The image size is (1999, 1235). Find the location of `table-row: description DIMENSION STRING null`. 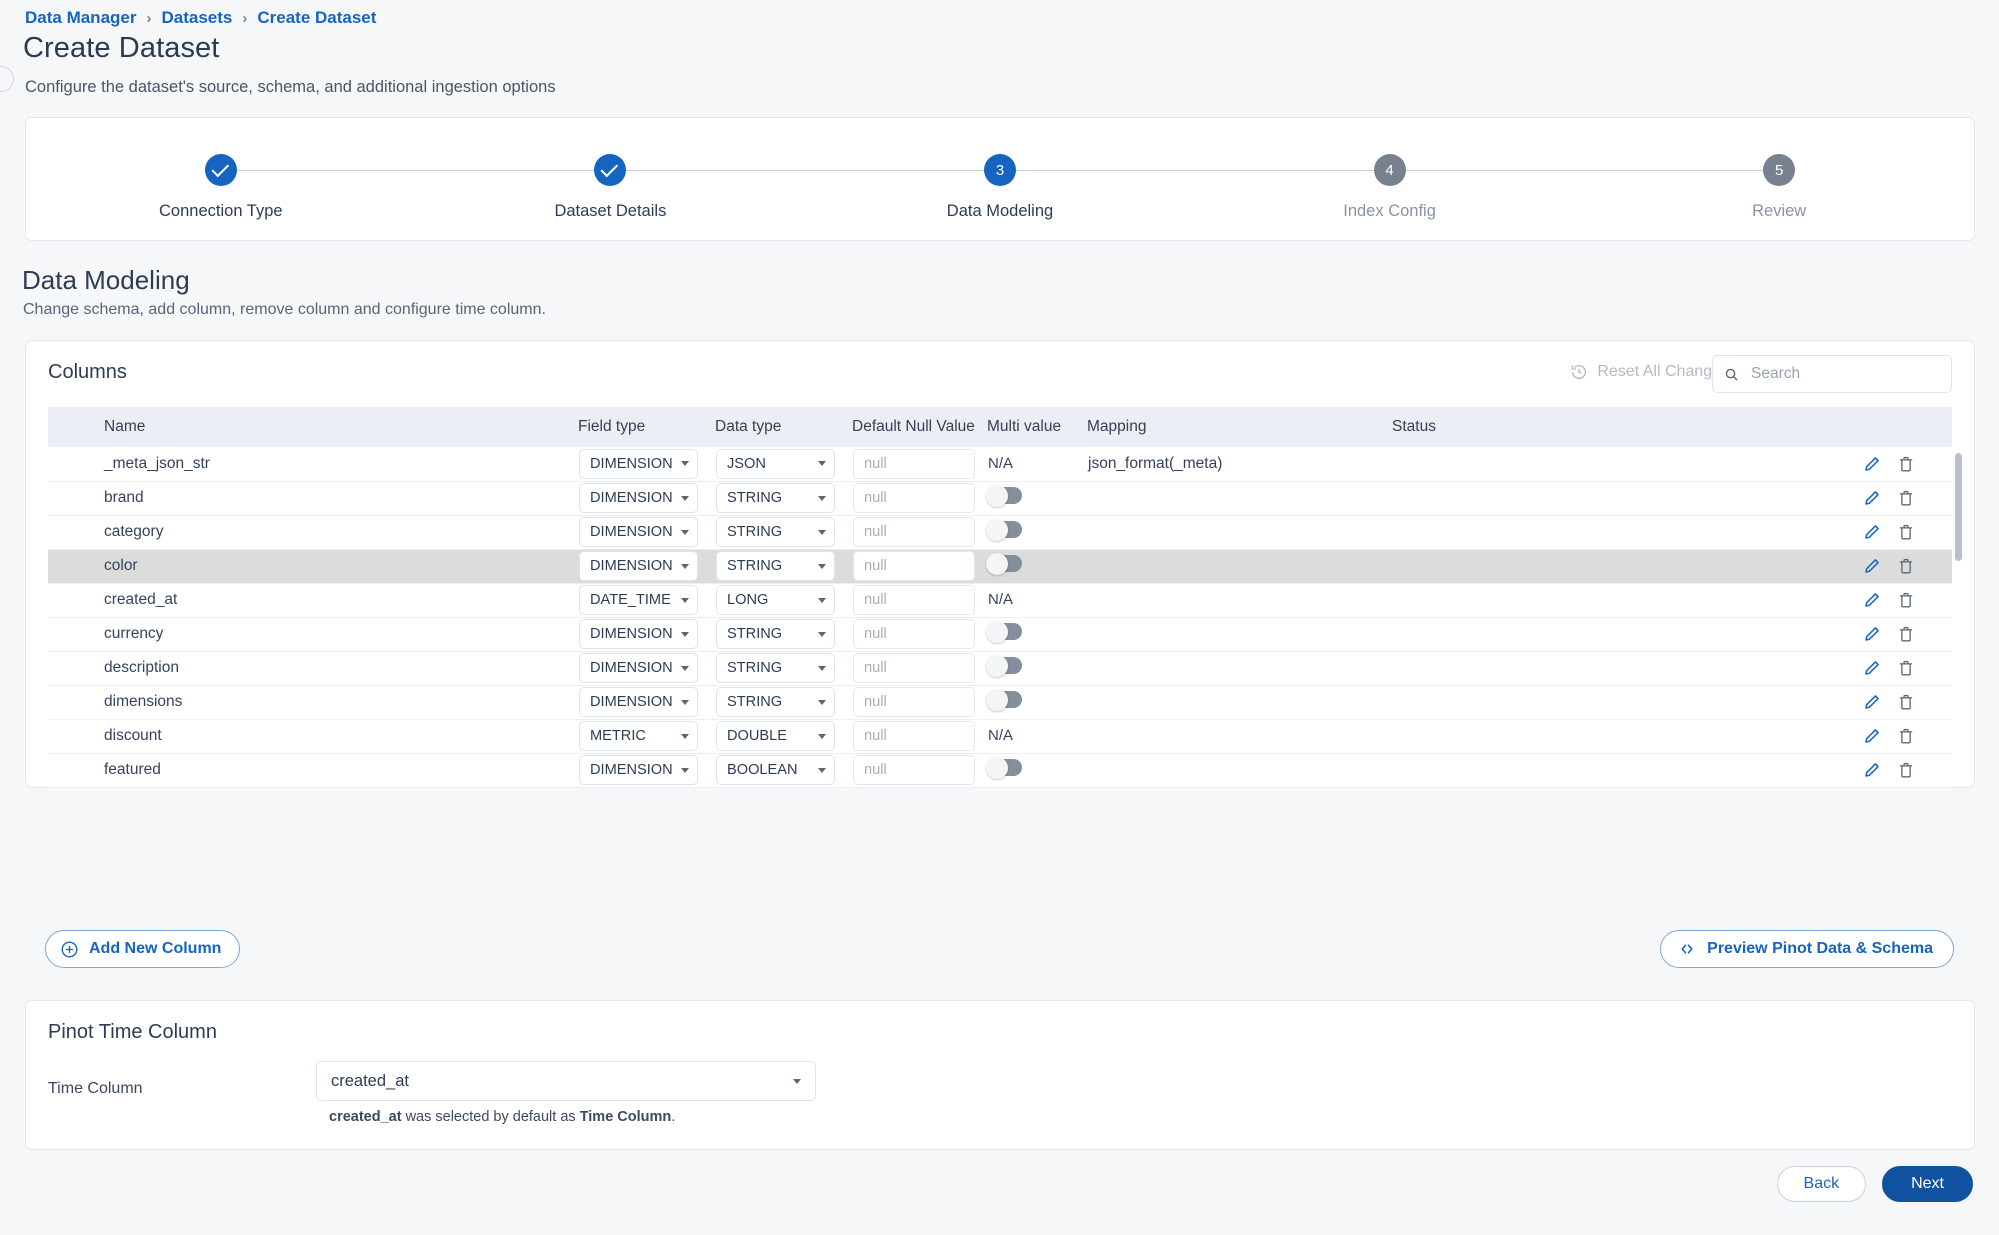

table-row: description DIMENSION STRING null is located at coordinates (1000, 668).